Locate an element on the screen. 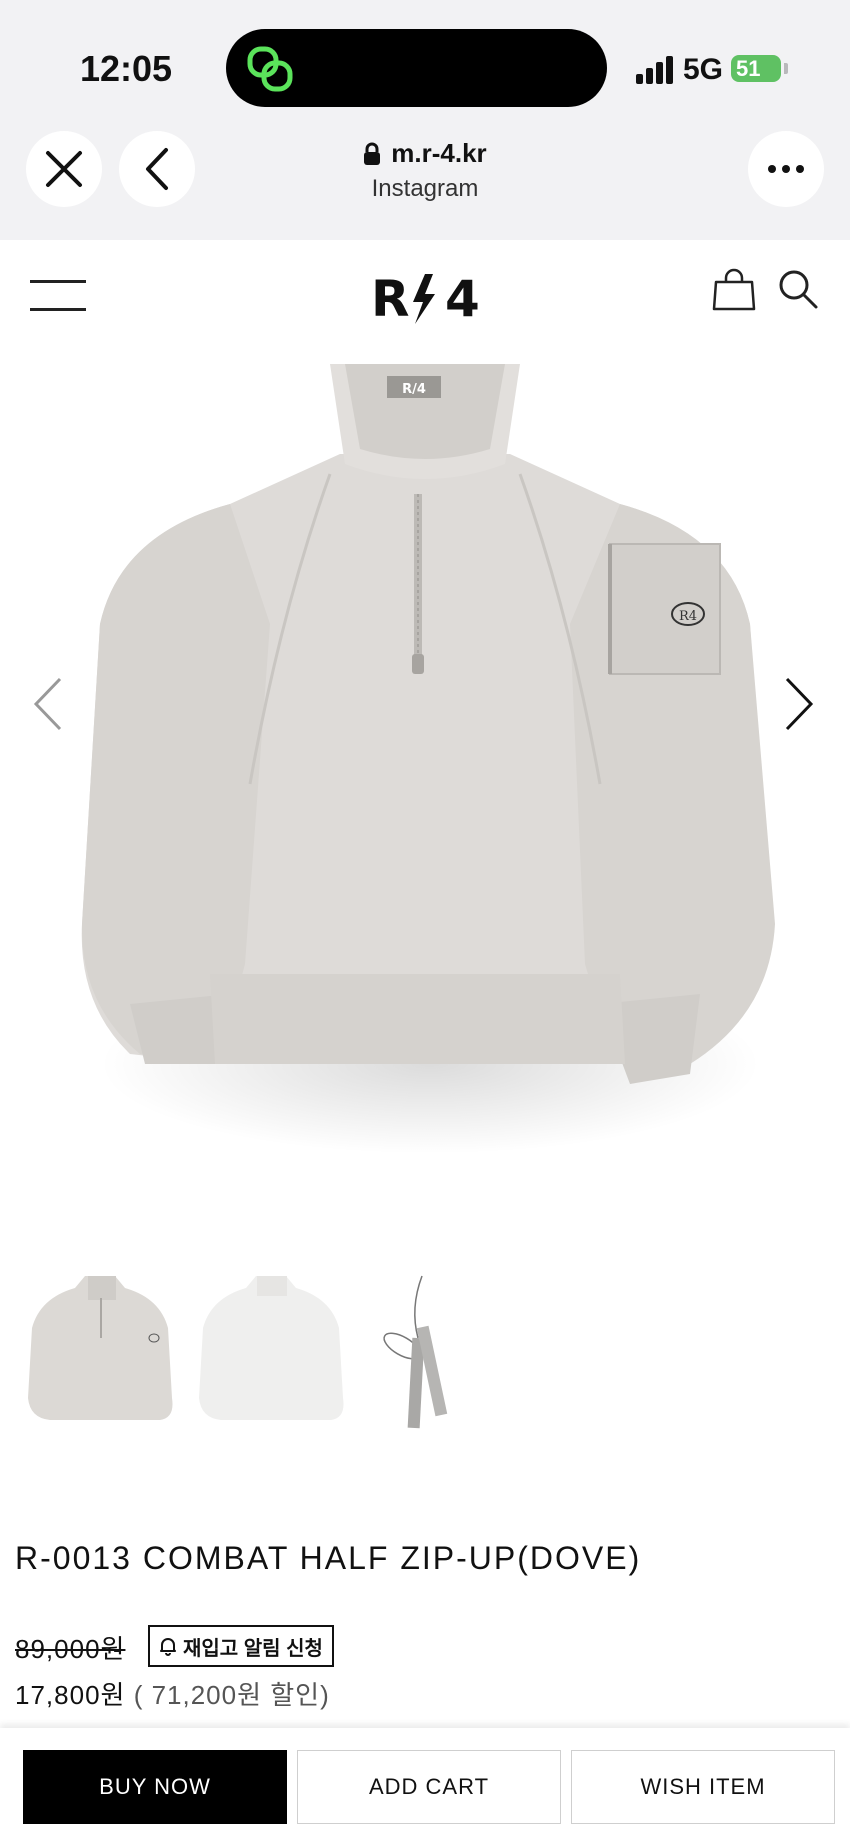  next-image-arrow is located at coordinates (800, 704).